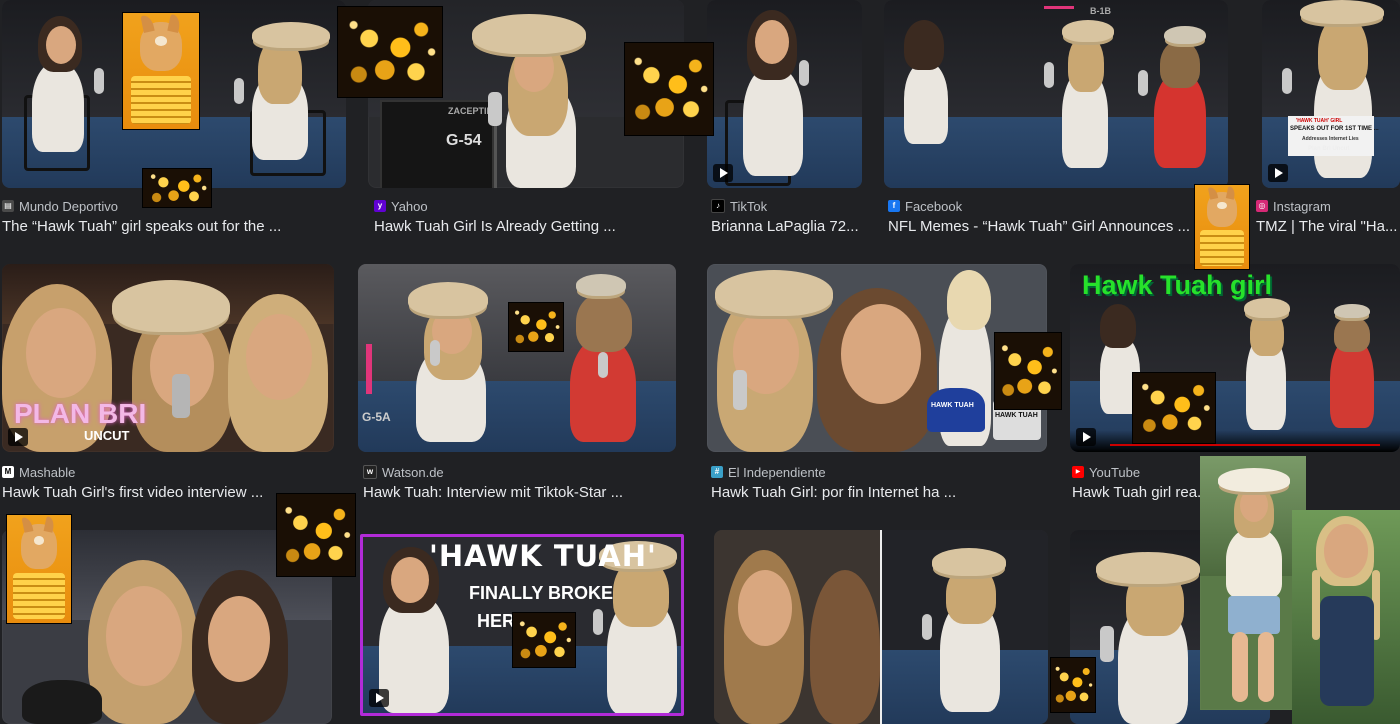 Image resolution: width=1400 pixels, height=724 pixels. What do you see at coordinates (80, 413) in the screenshot?
I see `plan-bri-logo: PLAN BRI` at bounding box center [80, 413].